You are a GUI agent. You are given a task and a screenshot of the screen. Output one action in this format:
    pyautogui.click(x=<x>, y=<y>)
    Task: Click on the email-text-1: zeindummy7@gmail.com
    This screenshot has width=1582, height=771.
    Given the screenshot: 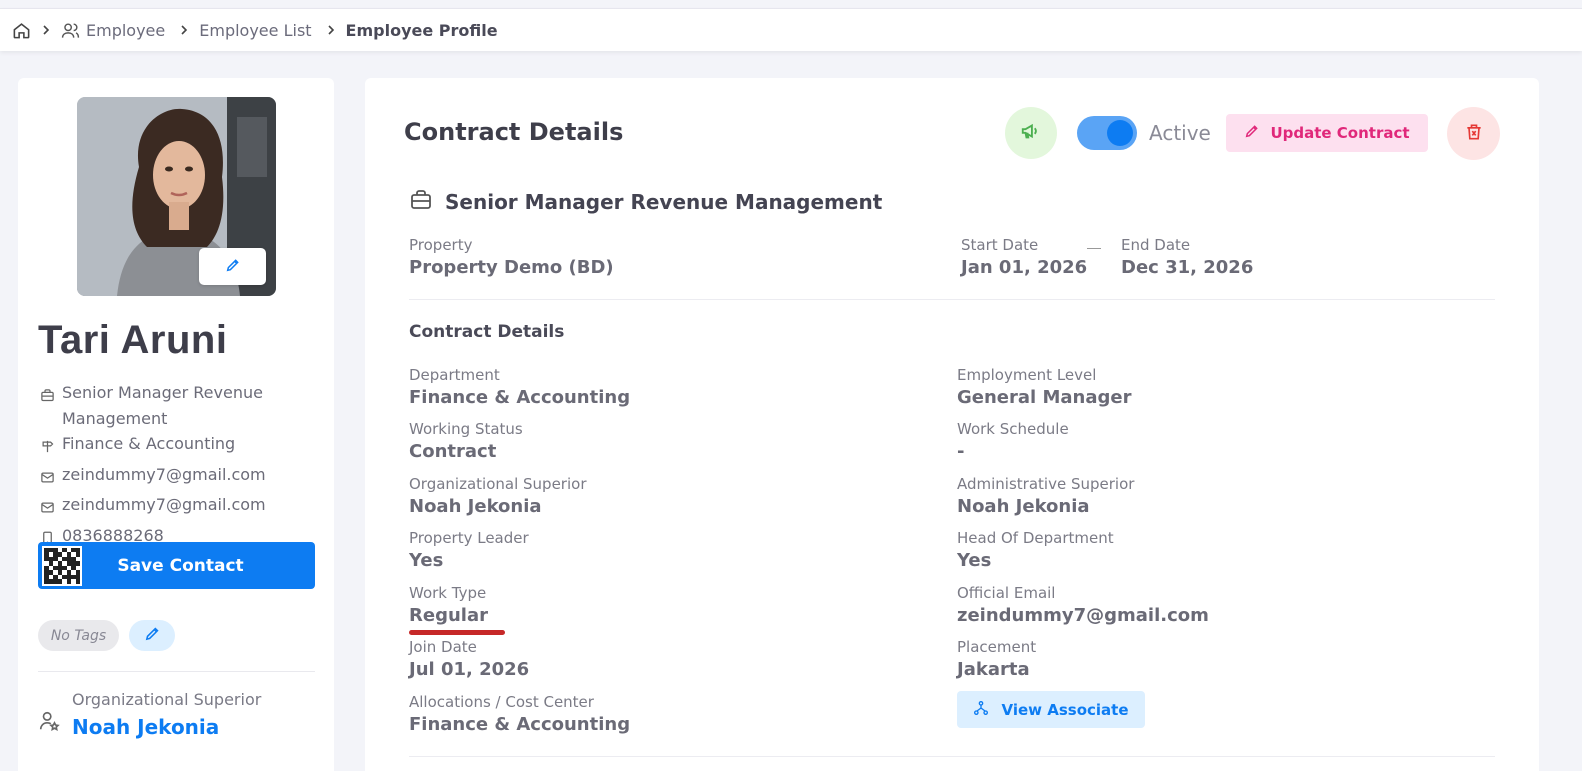 What is the action you would take?
    pyautogui.click(x=196, y=475)
    